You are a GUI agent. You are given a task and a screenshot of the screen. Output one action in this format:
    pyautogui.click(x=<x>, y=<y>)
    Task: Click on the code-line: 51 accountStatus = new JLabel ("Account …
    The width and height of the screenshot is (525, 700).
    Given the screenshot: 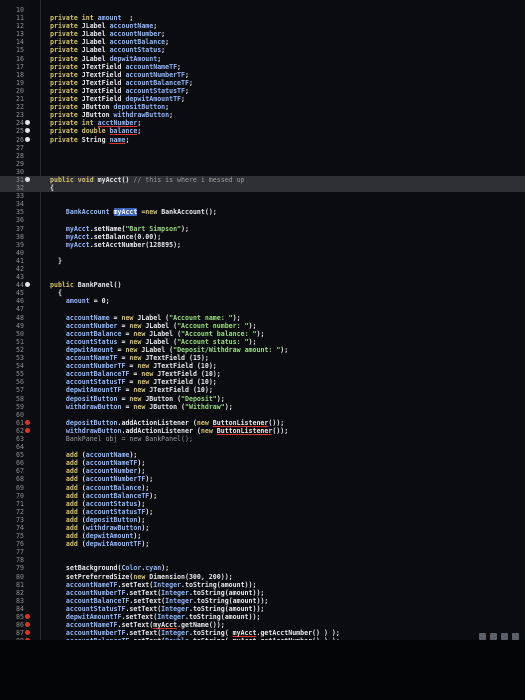 What is the action you would take?
    pyautogui.click(x=262, y=342)
    